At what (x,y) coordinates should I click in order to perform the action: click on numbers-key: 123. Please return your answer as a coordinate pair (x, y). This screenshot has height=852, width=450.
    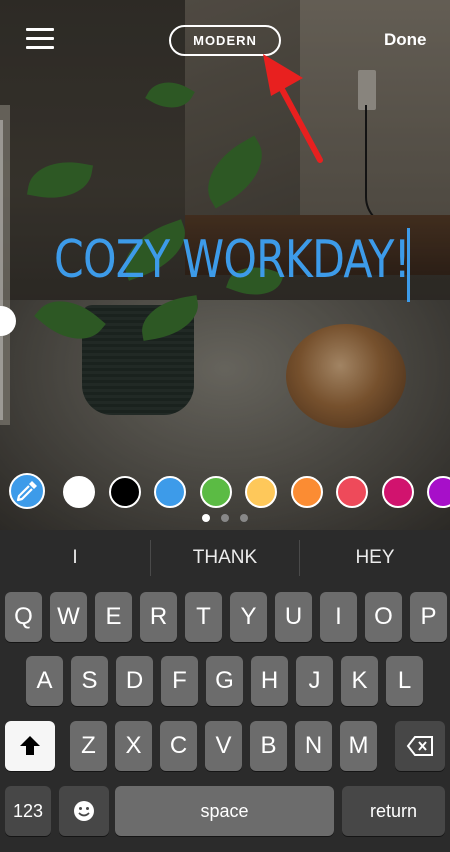
    Looking at the image, I should click on (28, 811).